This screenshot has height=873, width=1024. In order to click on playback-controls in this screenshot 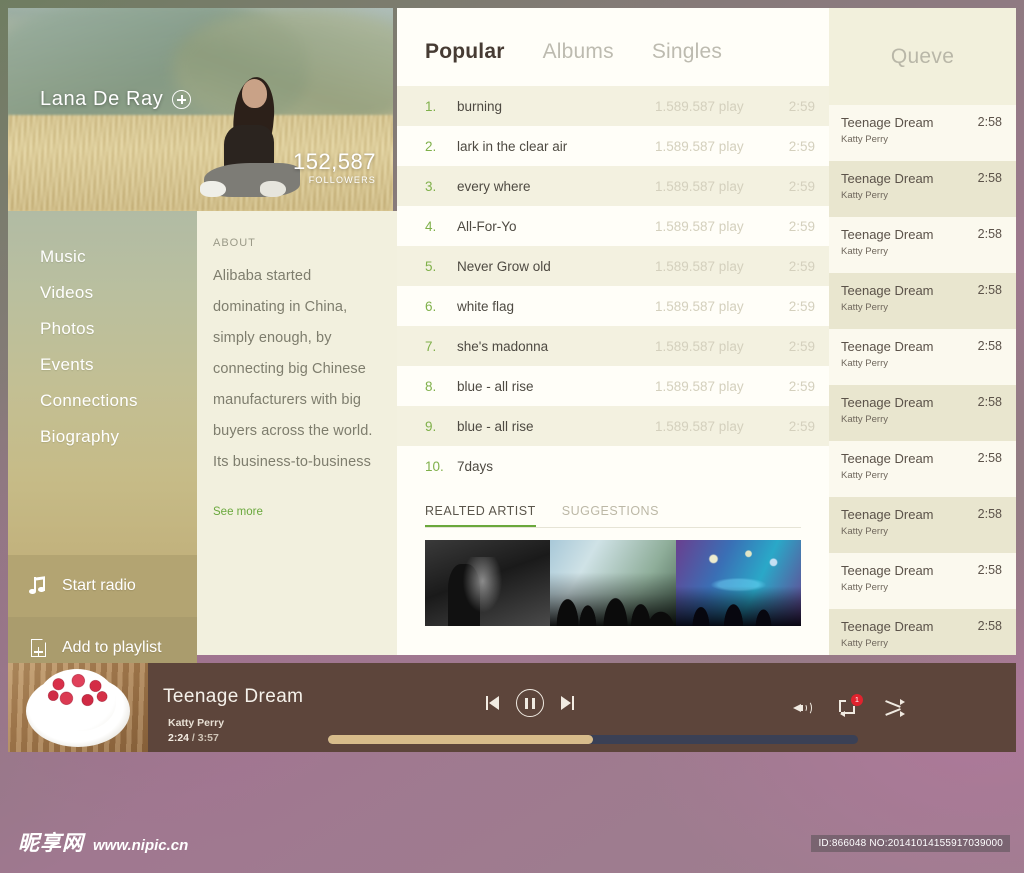, I will do `click(530, 703)`.